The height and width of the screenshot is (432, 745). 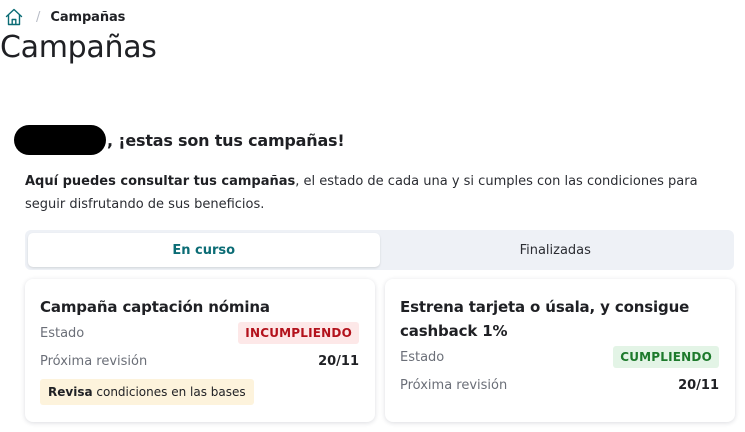 I want to click on tabs: En curso Finalizadas, so click(x=379, y=250).